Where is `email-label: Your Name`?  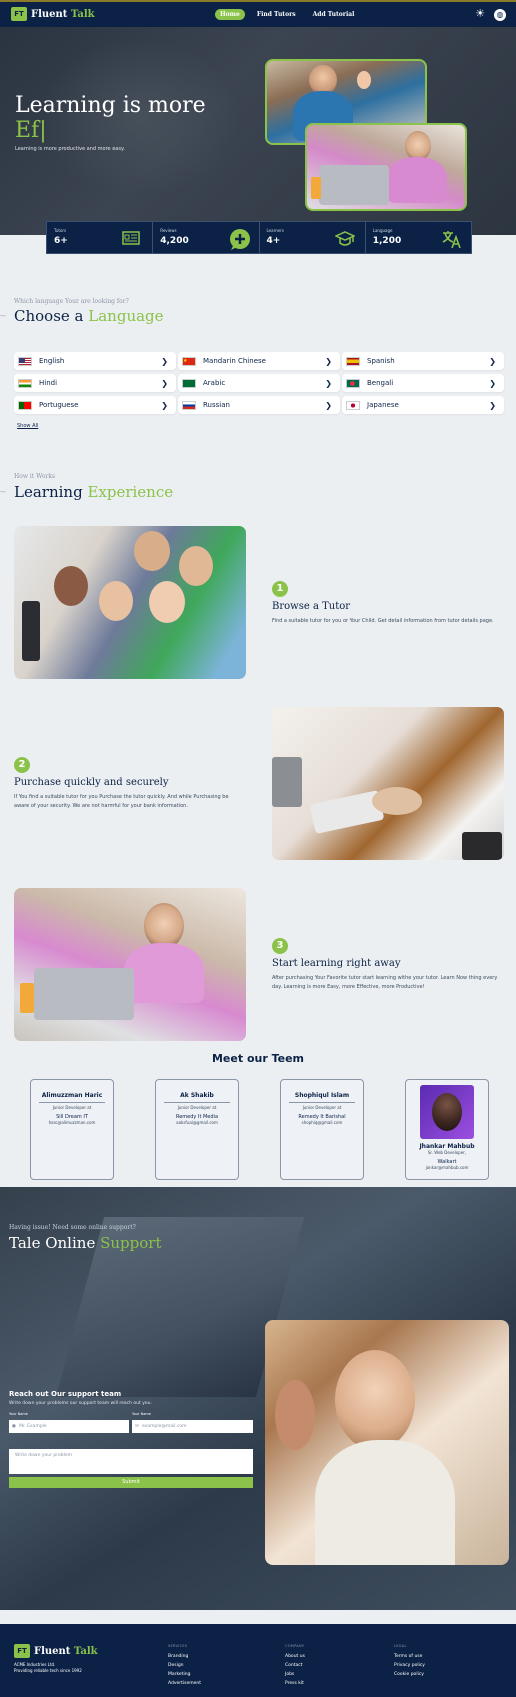
email-label: Your Name is located at coordinates (141, 1414).